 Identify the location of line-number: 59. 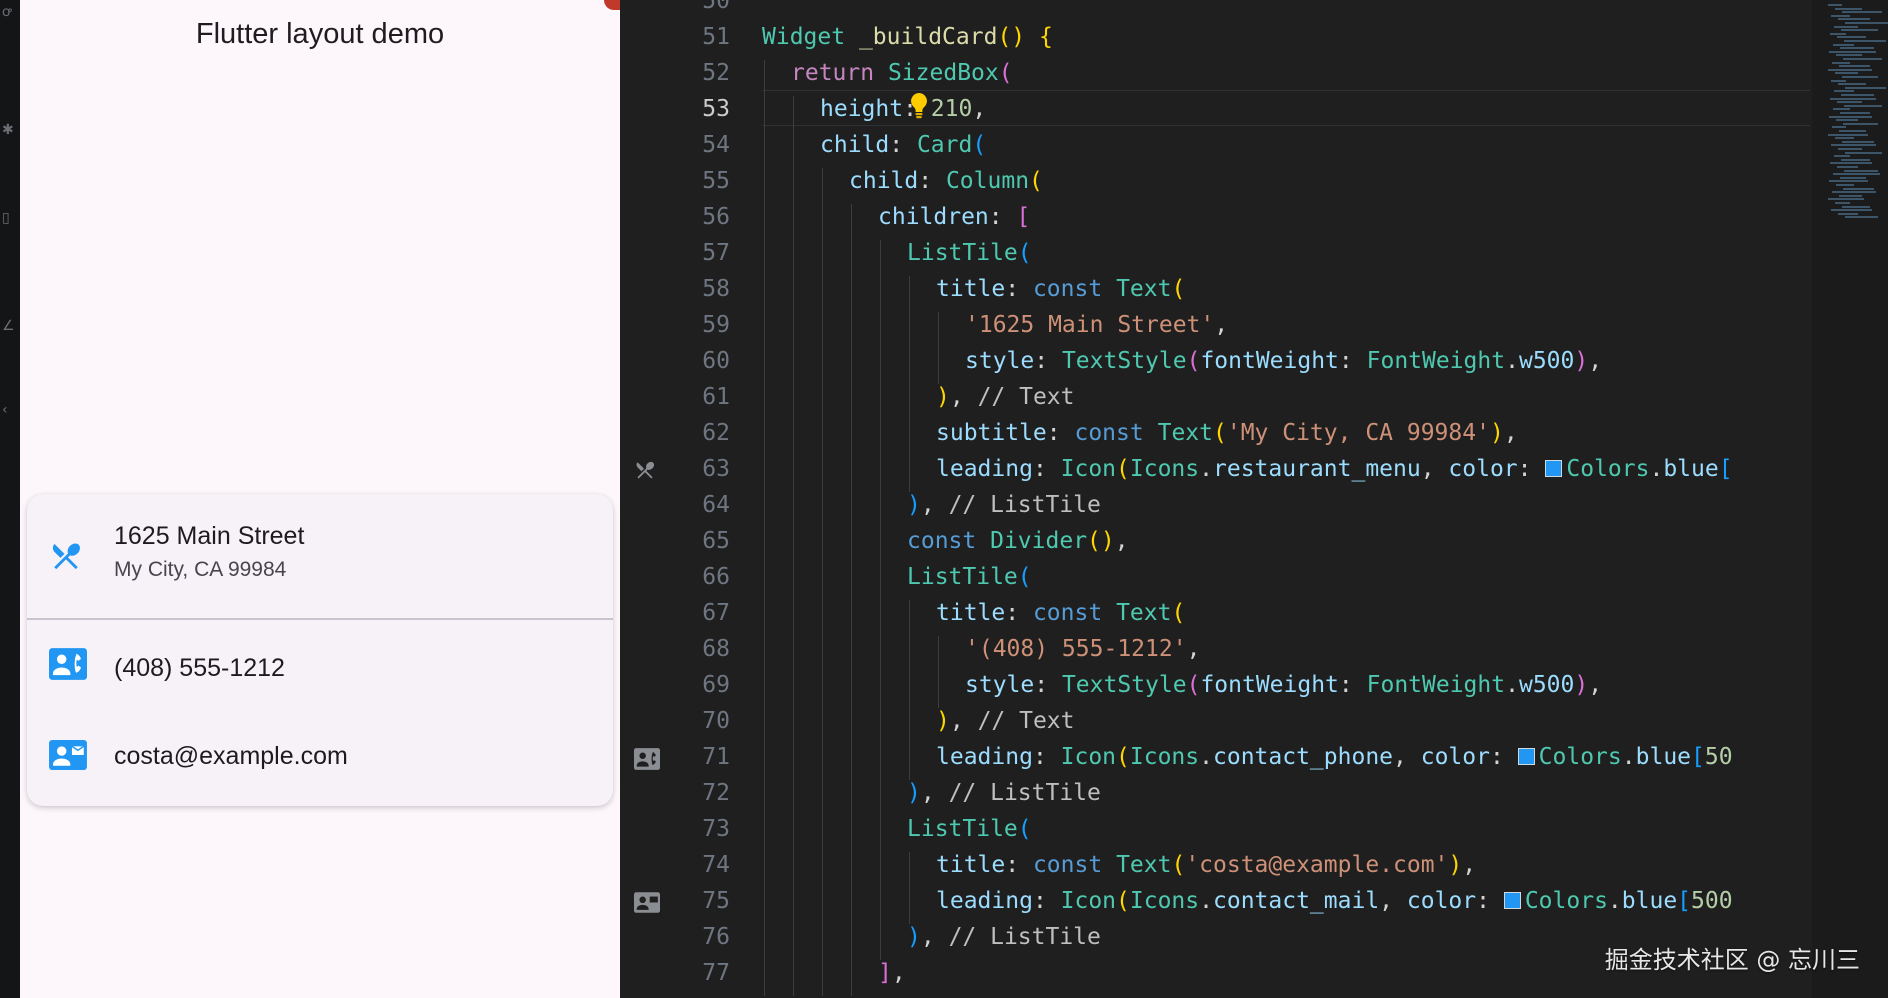
(716, 325).